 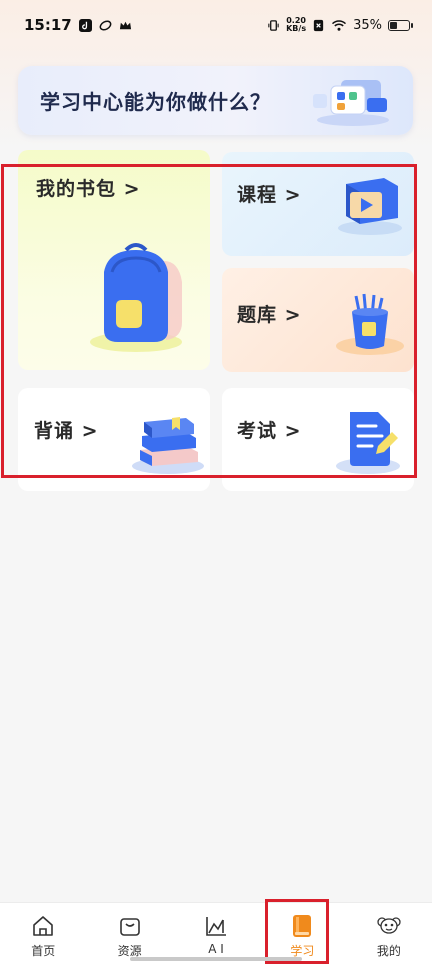 What do you see at coordinates (43, 951) in the screenshot?
I see `nav-home-label: 首页` at bounding box center [43, 951].